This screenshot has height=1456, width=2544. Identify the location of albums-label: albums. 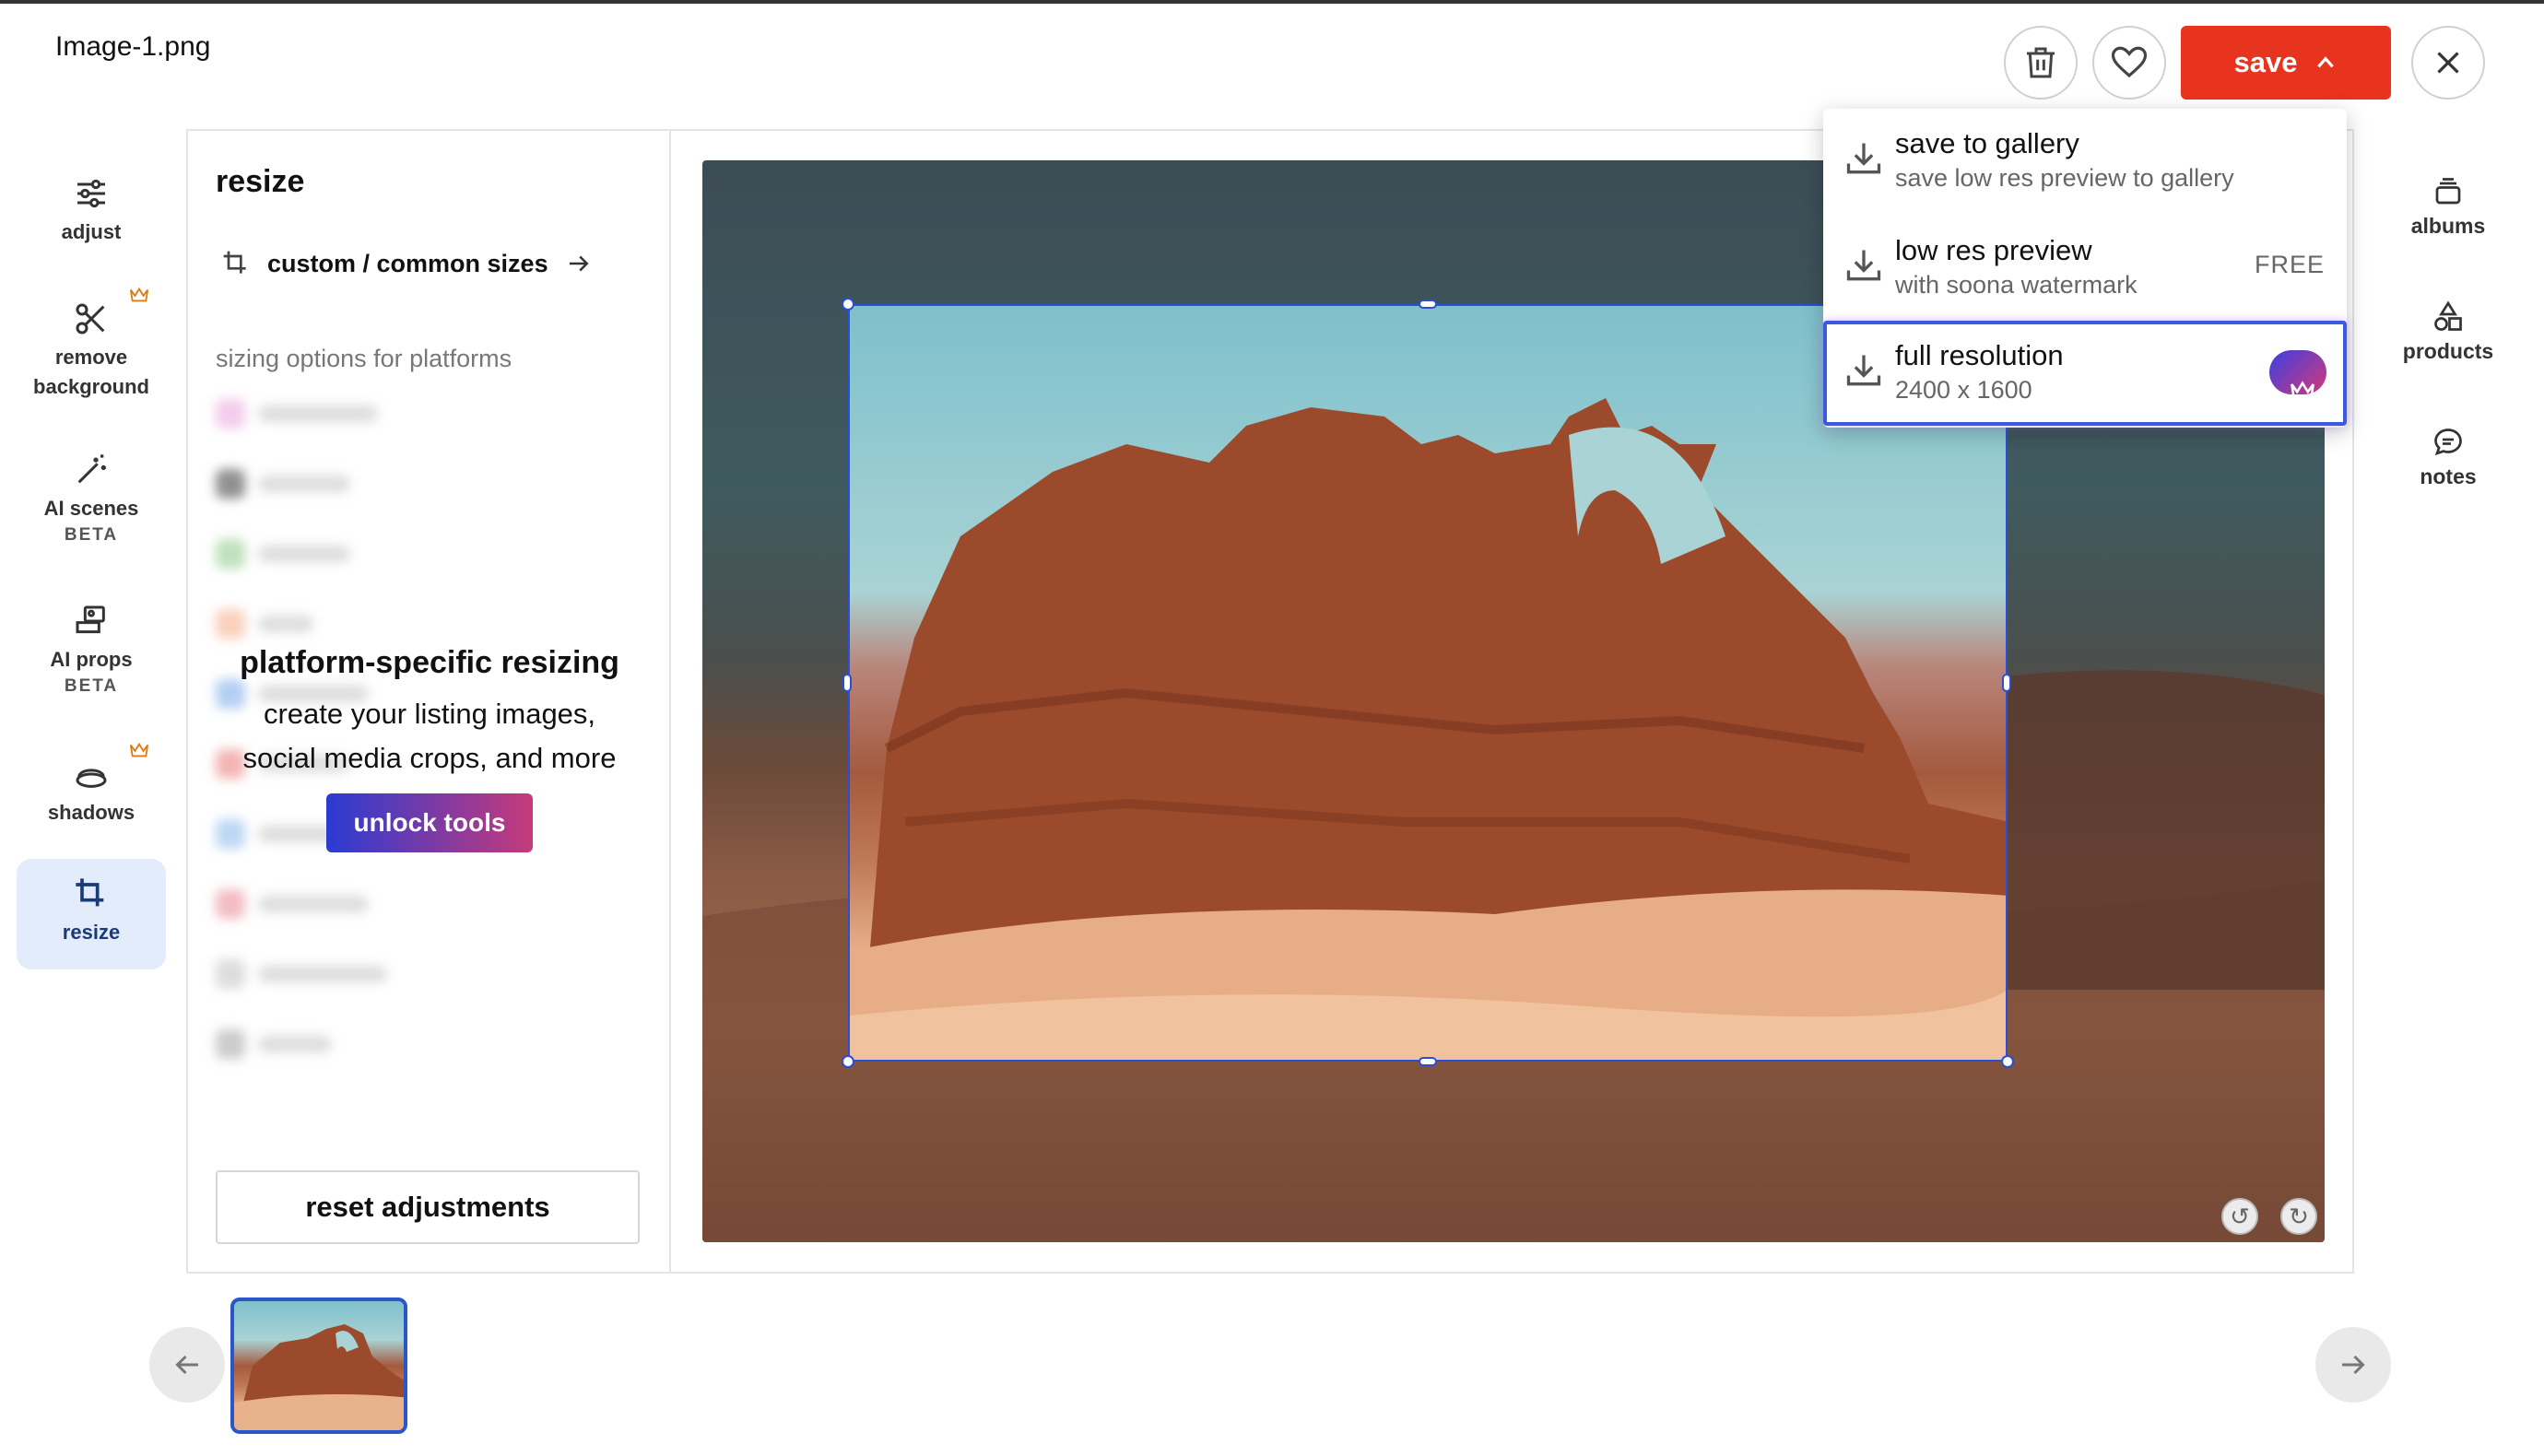
(2448, 226).